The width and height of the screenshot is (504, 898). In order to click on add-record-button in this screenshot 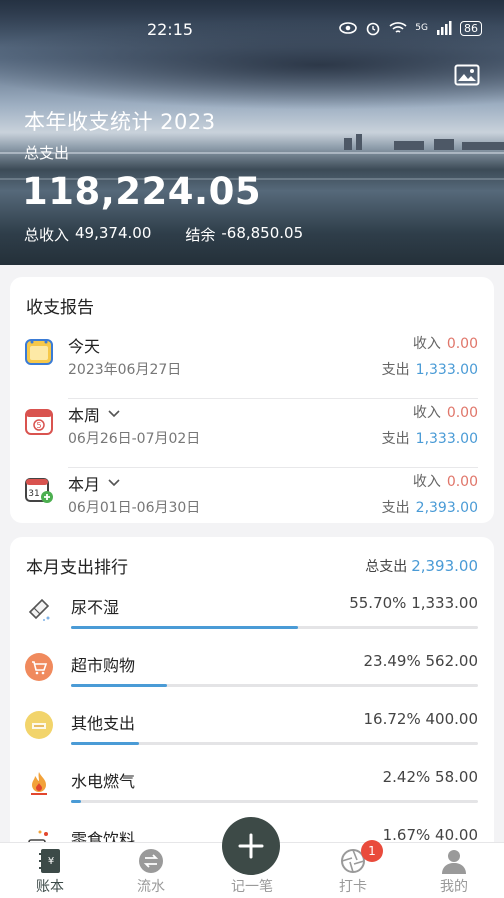, I will do `click(251, 846)`.